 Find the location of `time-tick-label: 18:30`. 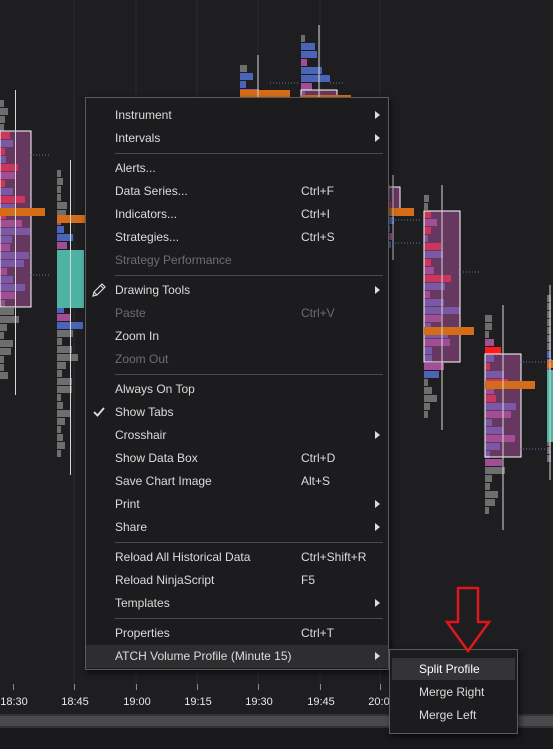

time-tick-label: 18:30 is located at coordinates (14, 702).